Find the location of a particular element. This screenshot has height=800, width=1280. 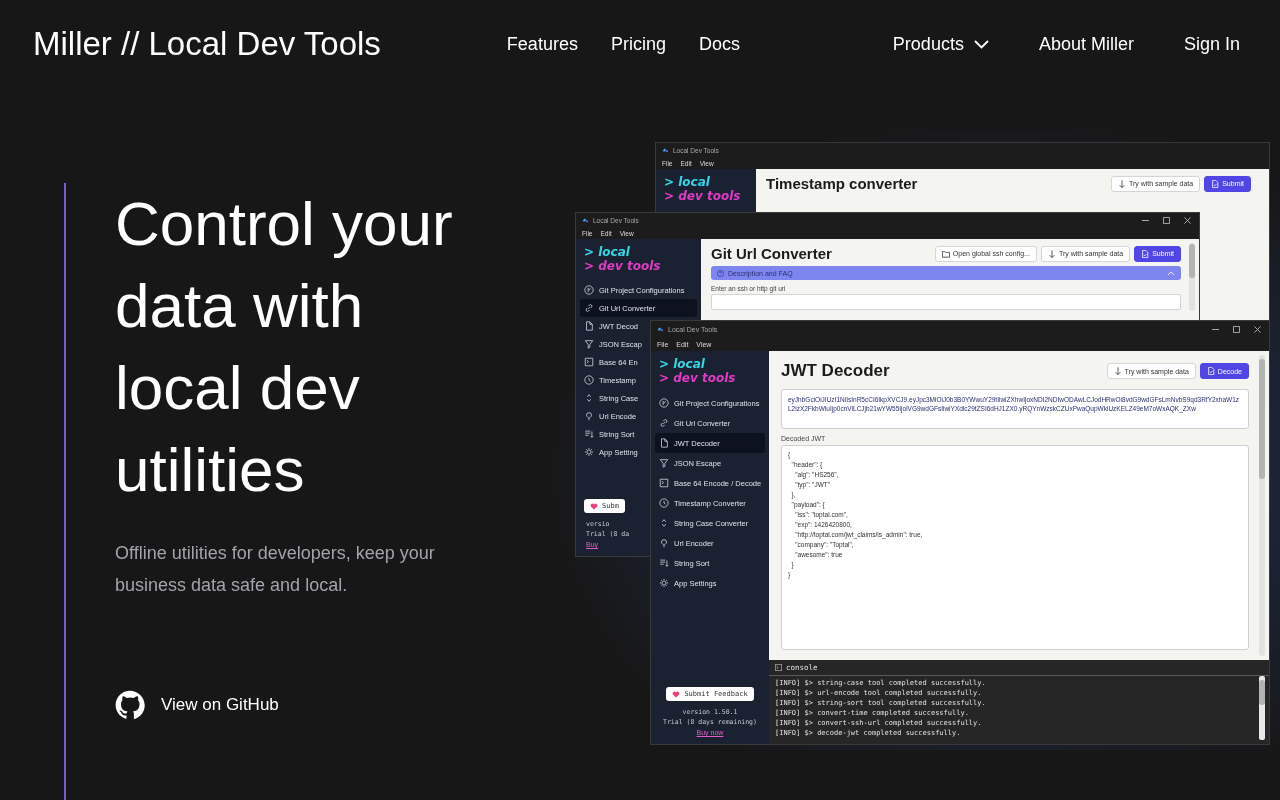

cat-silhouette-icon is located at coordinates (130, 705).